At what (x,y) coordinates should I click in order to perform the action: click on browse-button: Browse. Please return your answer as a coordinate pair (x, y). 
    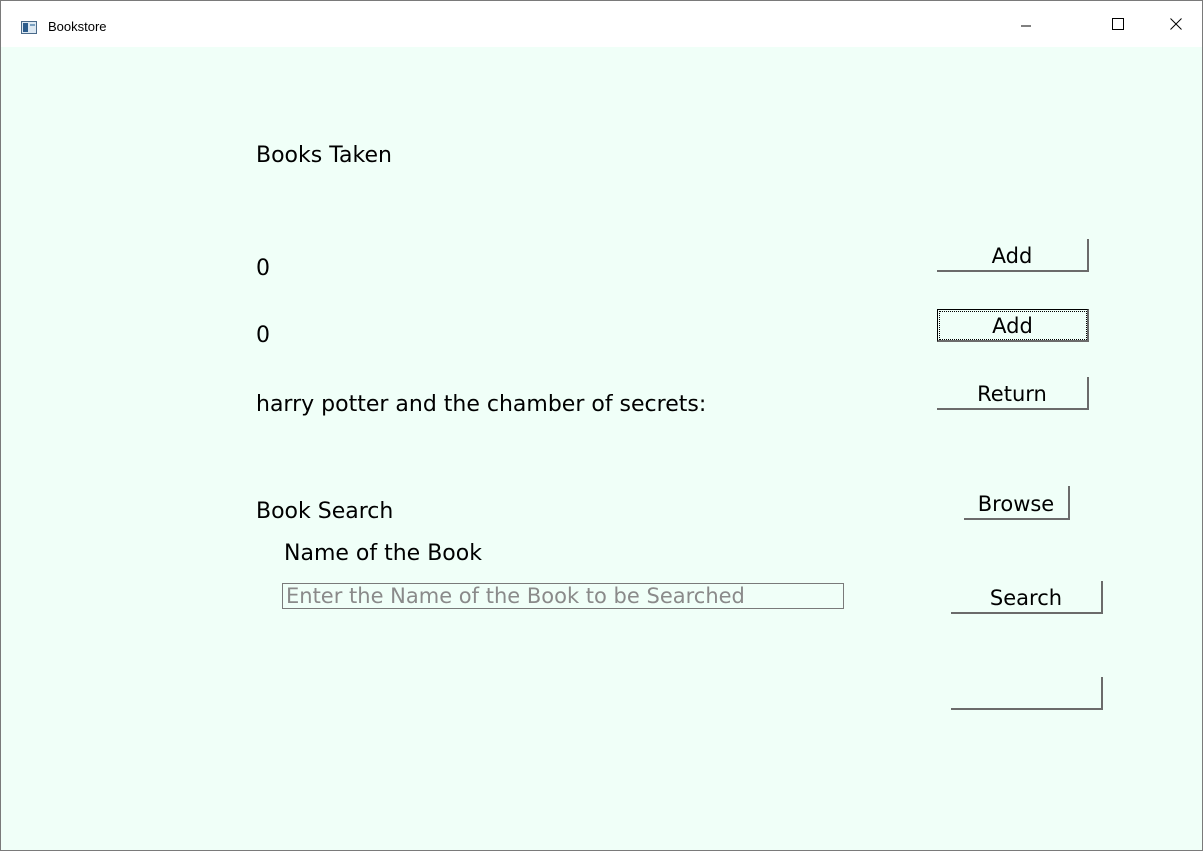
    Looking at the image, I should click on (1017, 503).